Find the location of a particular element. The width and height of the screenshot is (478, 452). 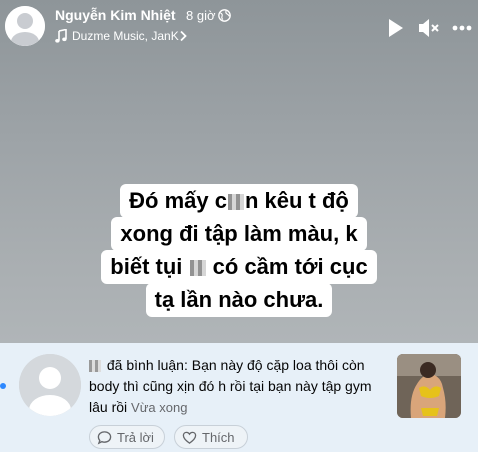

music-label: Duzme Music, JanK is located at coordinates (125, 36).